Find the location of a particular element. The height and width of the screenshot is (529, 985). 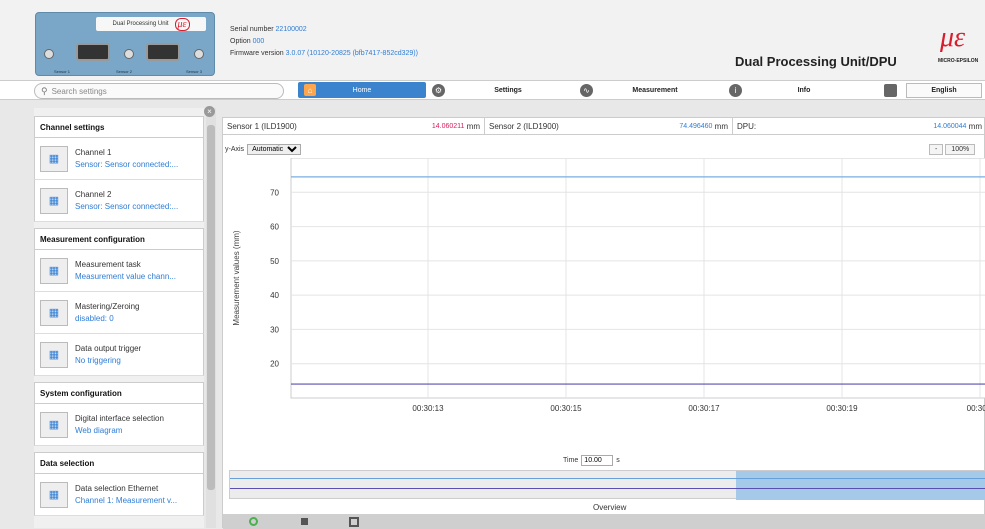

tab-info-label: Info is located at coordinates (804, 90).